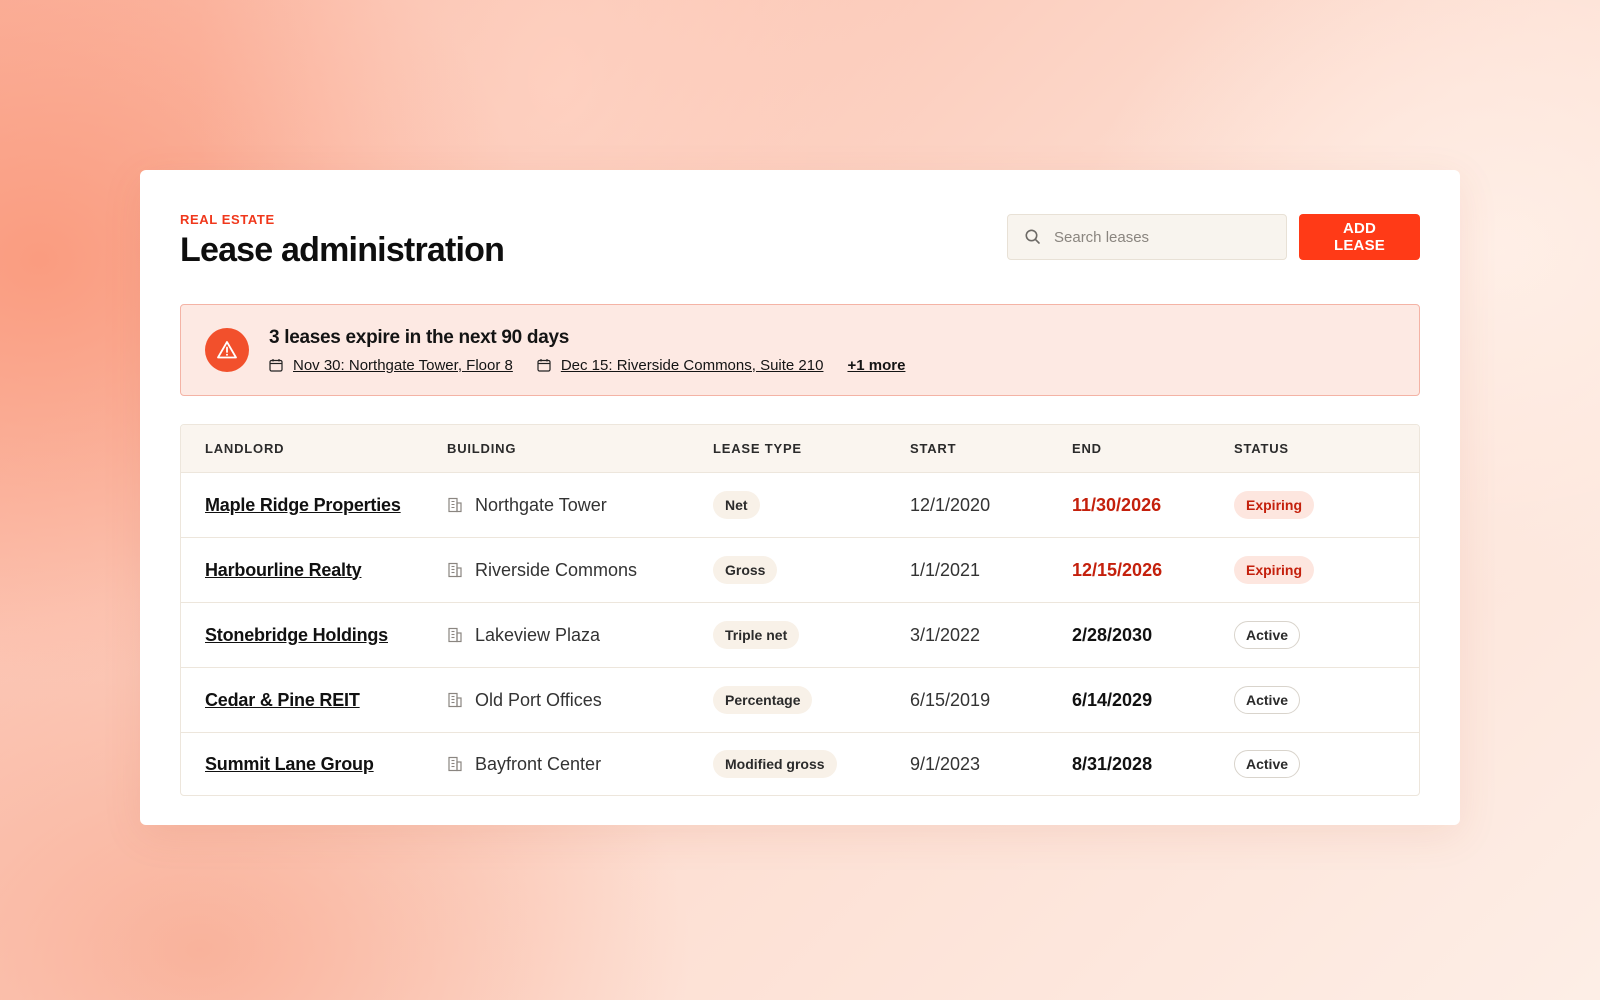 Image resolution: width=1600 pixels, height=1000 pixels. Describe the element at coordinates (580, 448) in the screenshot. I see `column-header-building: BUILDING` at that location.